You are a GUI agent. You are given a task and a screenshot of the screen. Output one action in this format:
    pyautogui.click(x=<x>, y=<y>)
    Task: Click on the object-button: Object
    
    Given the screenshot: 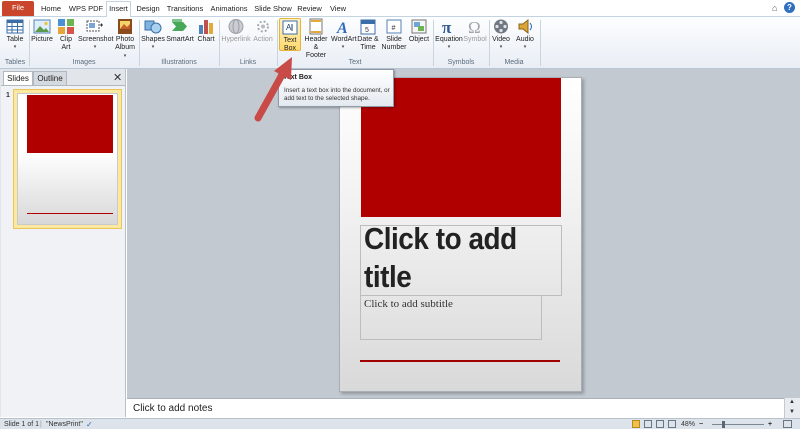 What is the action you would take?
    pyautogui.click(x=419, y=31)
    